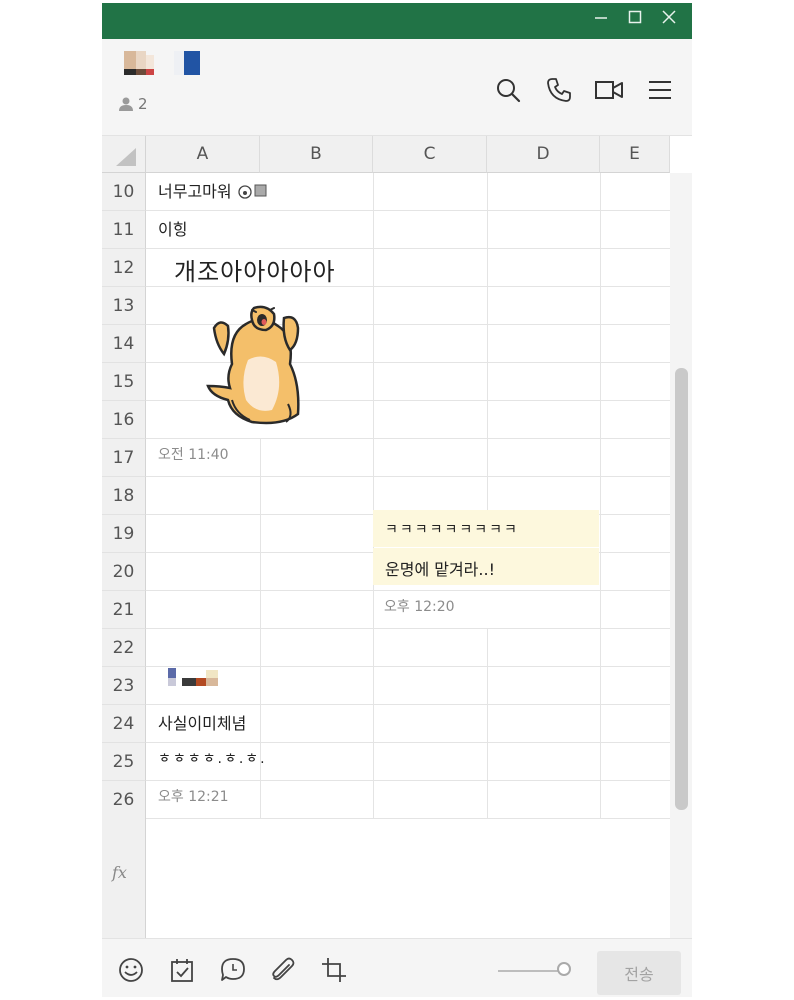  I want to click on schedule-button, so click(182, 970).